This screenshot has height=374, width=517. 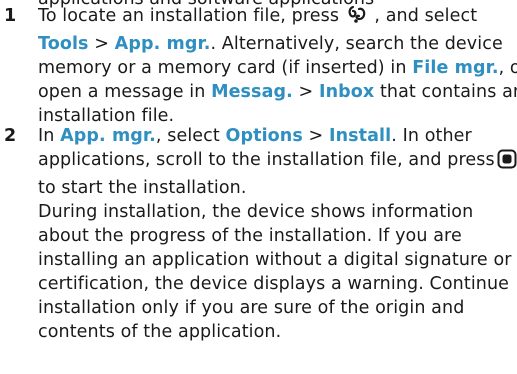 What do you see at coordinates (142, 188) in the screenshot?
I see `text-line: to start the installation.` at bounding box center [142, 188].